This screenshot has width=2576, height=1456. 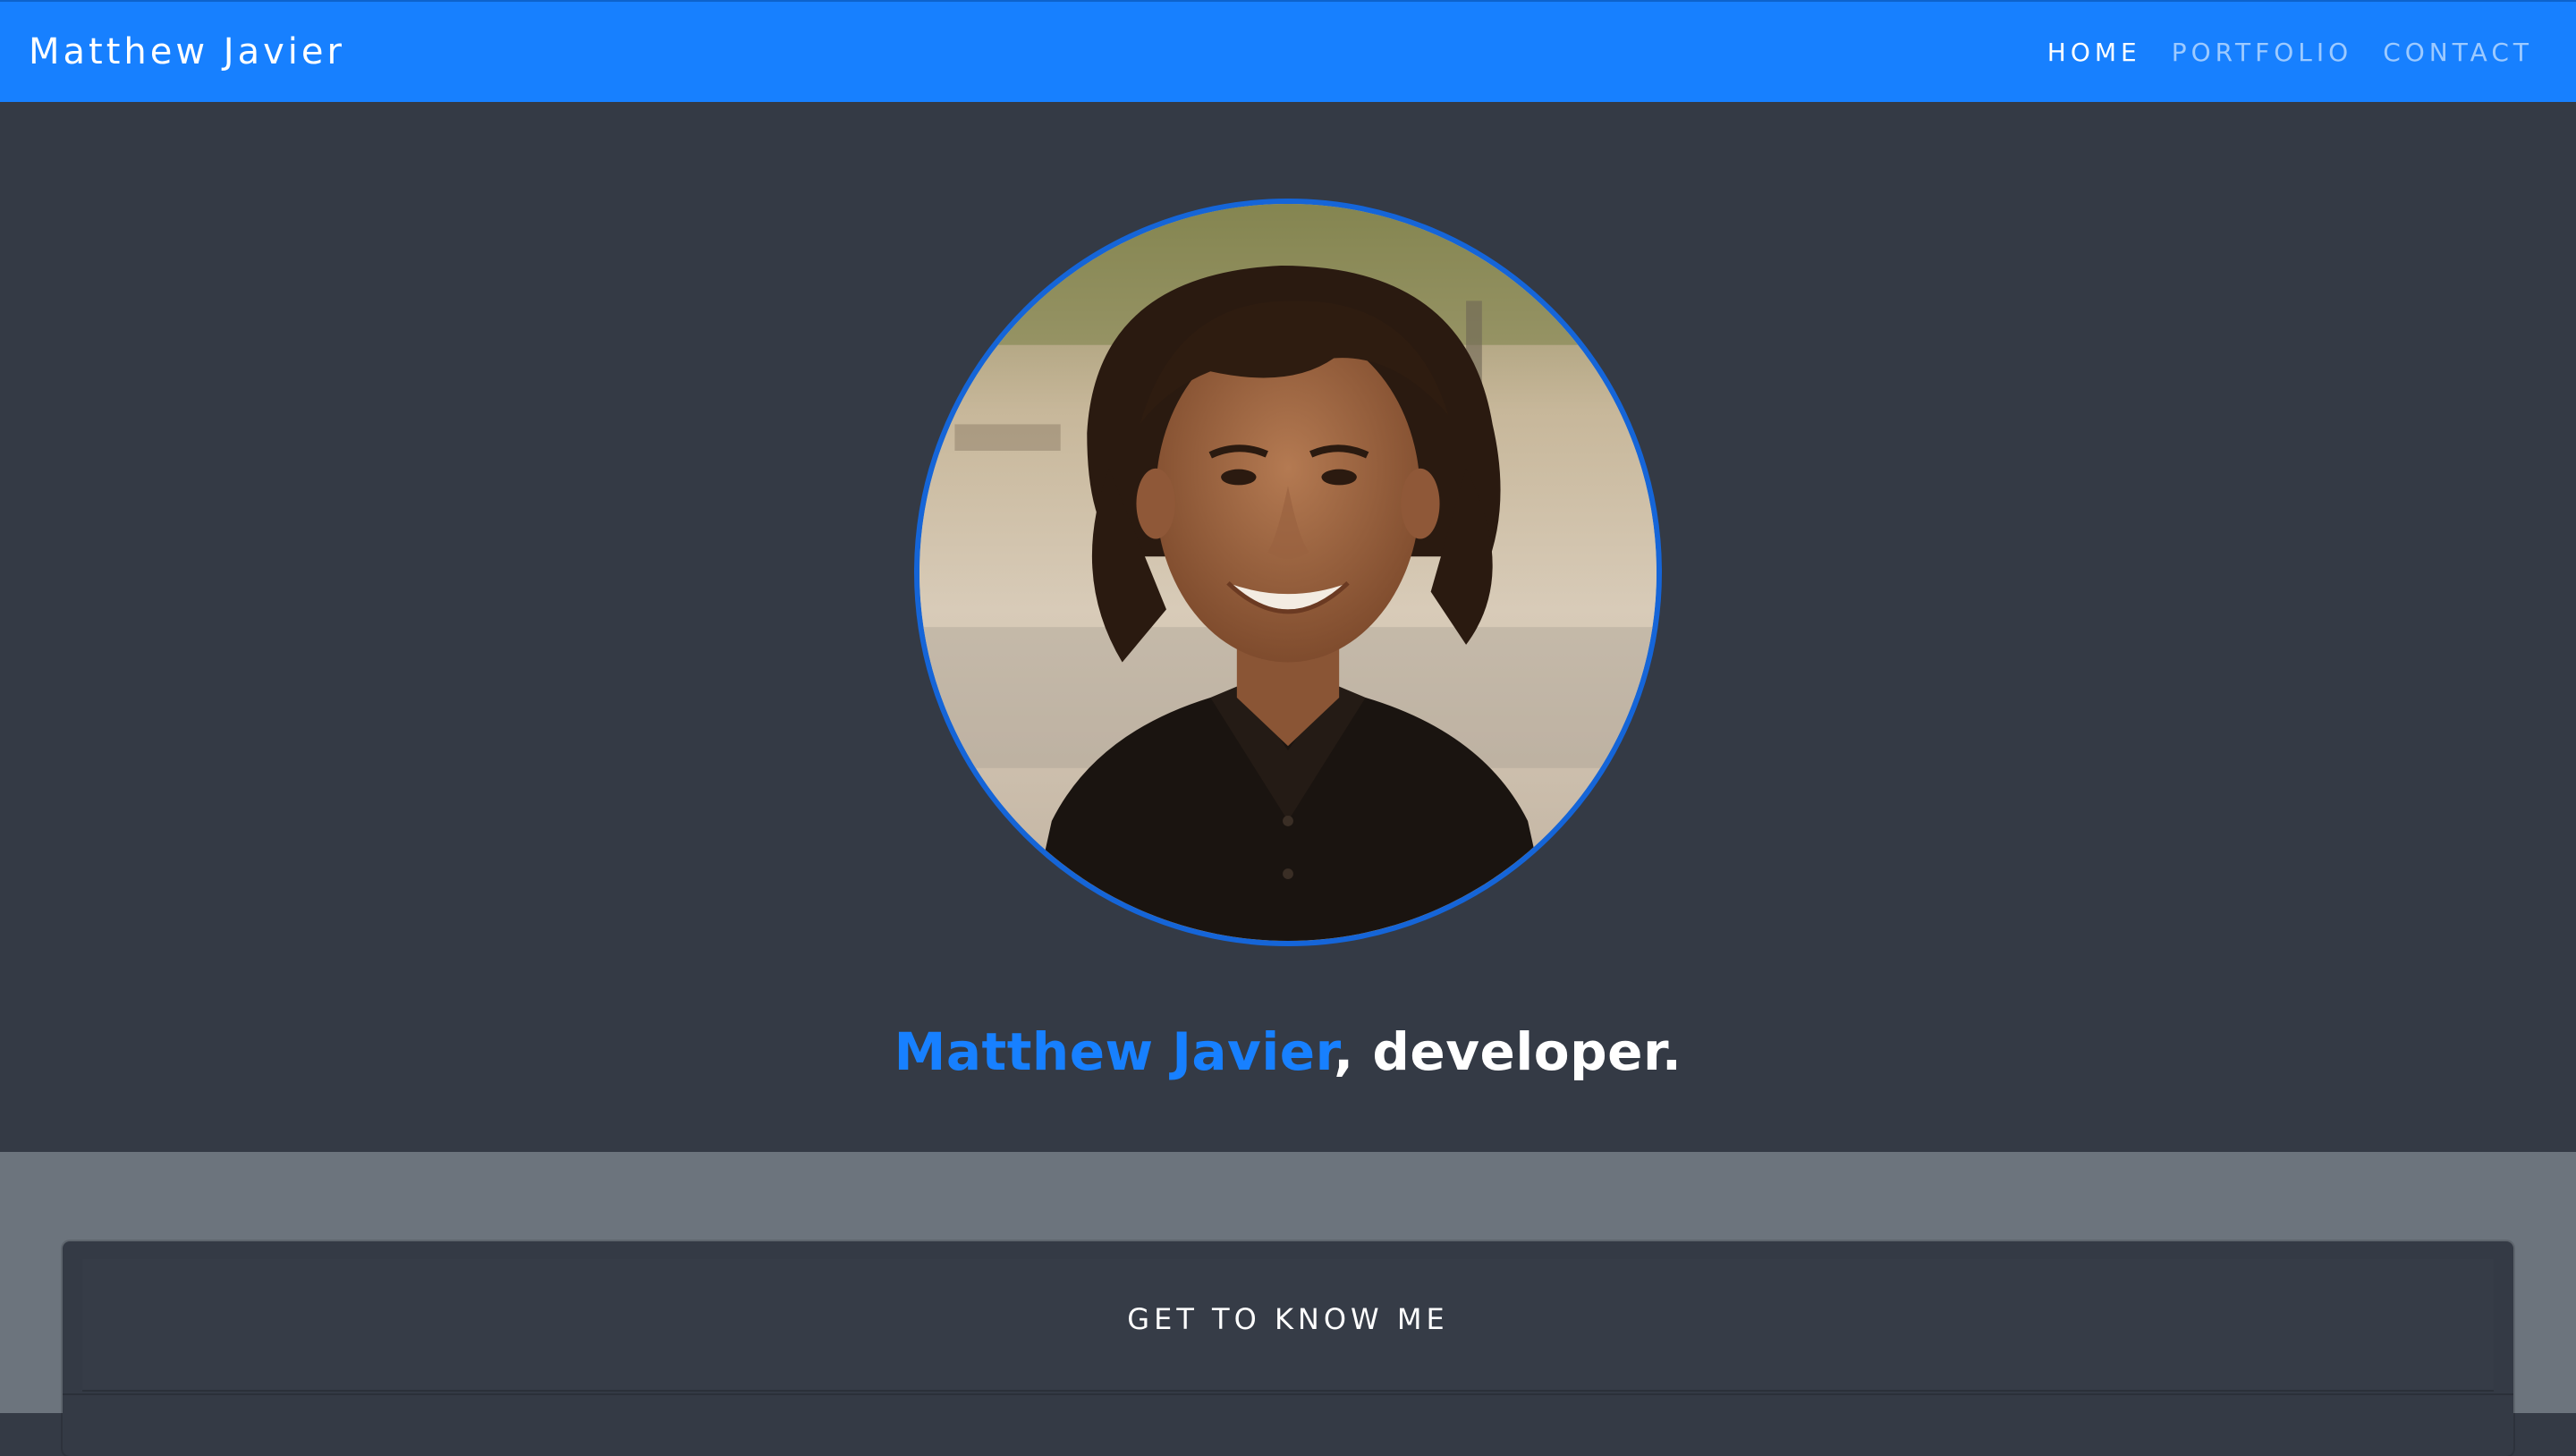 I want to click on nav-link-portfolio: PORTFOLIO, so click(x=2262, y=52).